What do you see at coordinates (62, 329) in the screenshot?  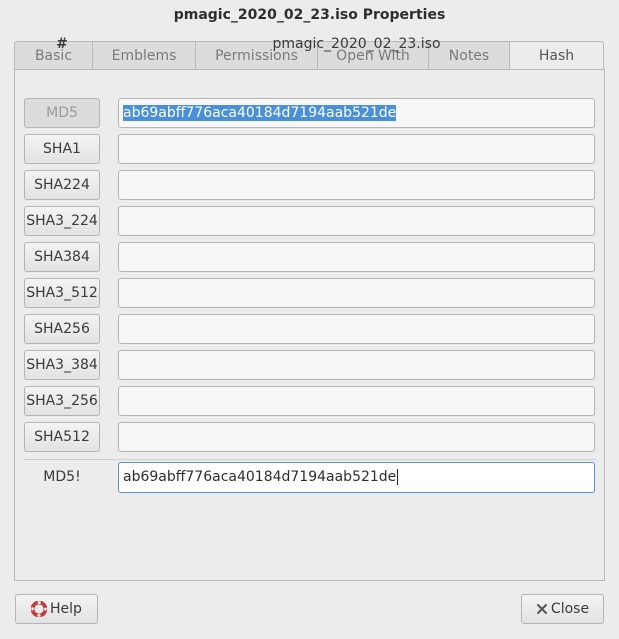 I see `sha256-button: SHA256` at bounding box center [62, 329].